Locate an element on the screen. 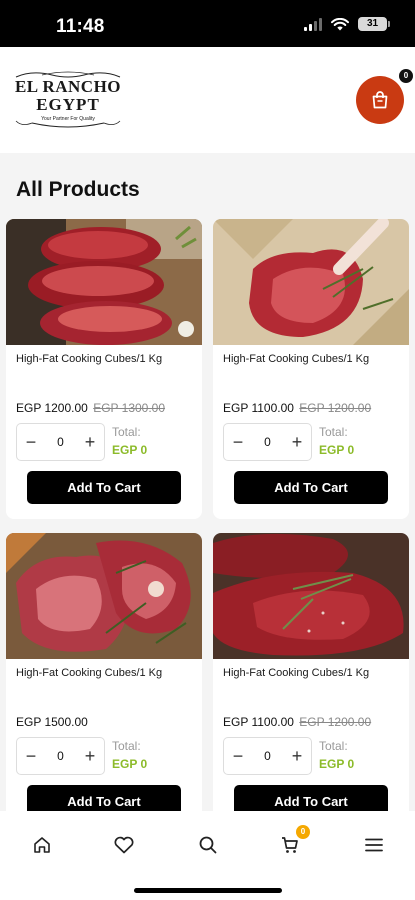 This screenshot has height=900, width=415. product-price: EGP 1200.00 is located at coordinates (52, 408).